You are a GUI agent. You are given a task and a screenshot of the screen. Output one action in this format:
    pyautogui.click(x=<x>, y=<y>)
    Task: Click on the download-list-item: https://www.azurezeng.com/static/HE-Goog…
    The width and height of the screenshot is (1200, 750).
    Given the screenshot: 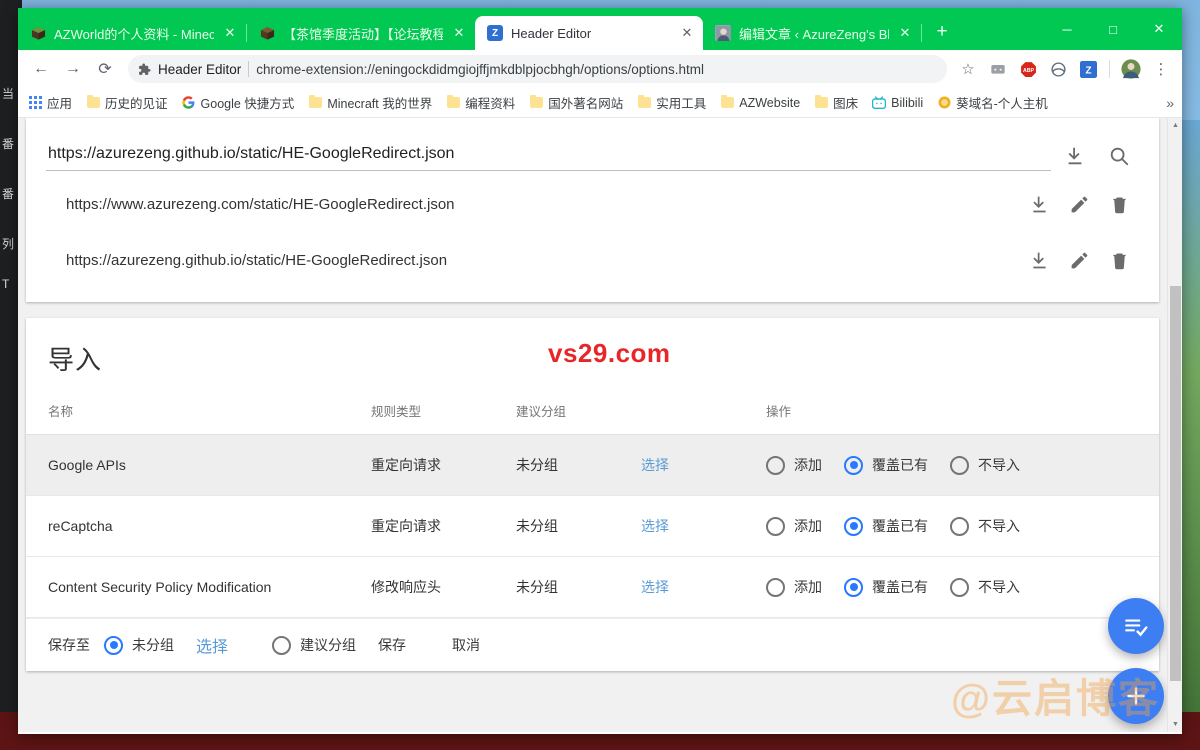 What is the action you would take?
    pyautogui.click(x=592, y=204)
    